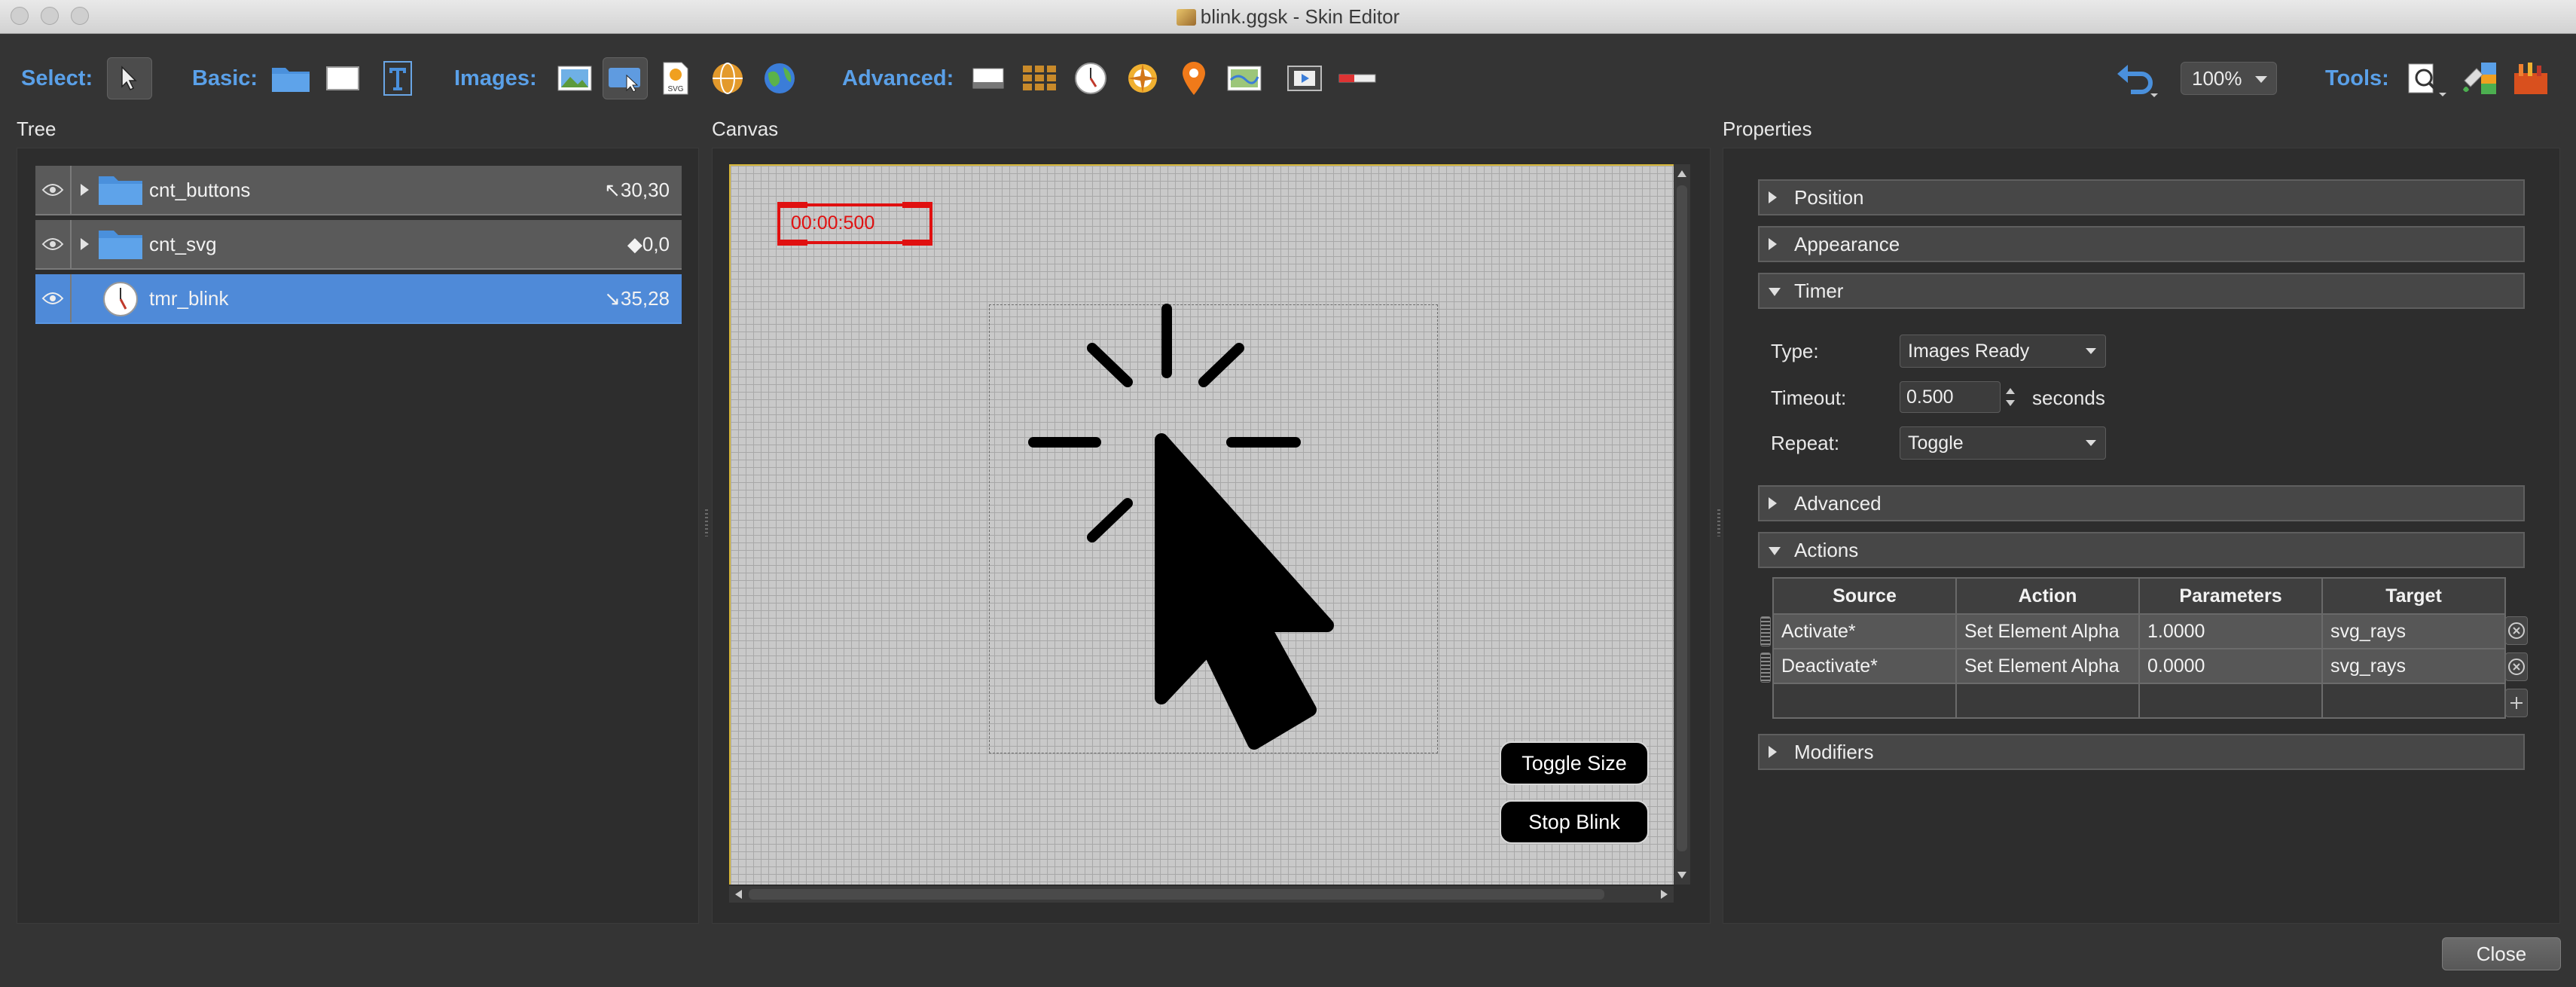  Describe the element at coordinates (626, 78) in the screenshot. I see `image-button-tool-button` at that location.